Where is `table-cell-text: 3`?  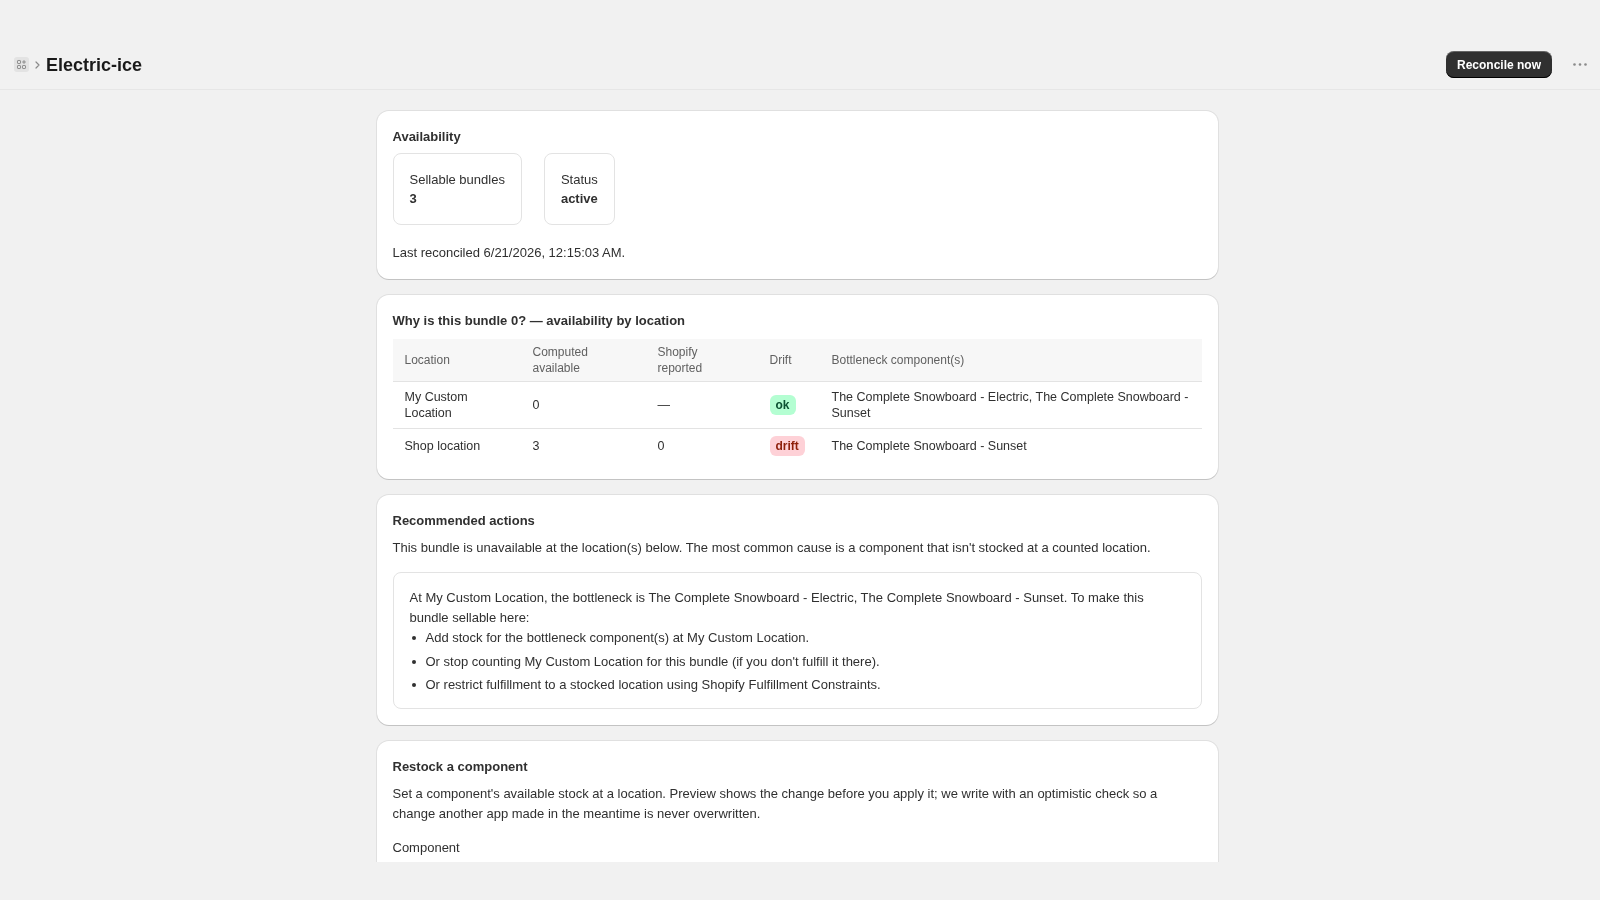 table-cell-text: 3 is located at coordinates (536, 446).